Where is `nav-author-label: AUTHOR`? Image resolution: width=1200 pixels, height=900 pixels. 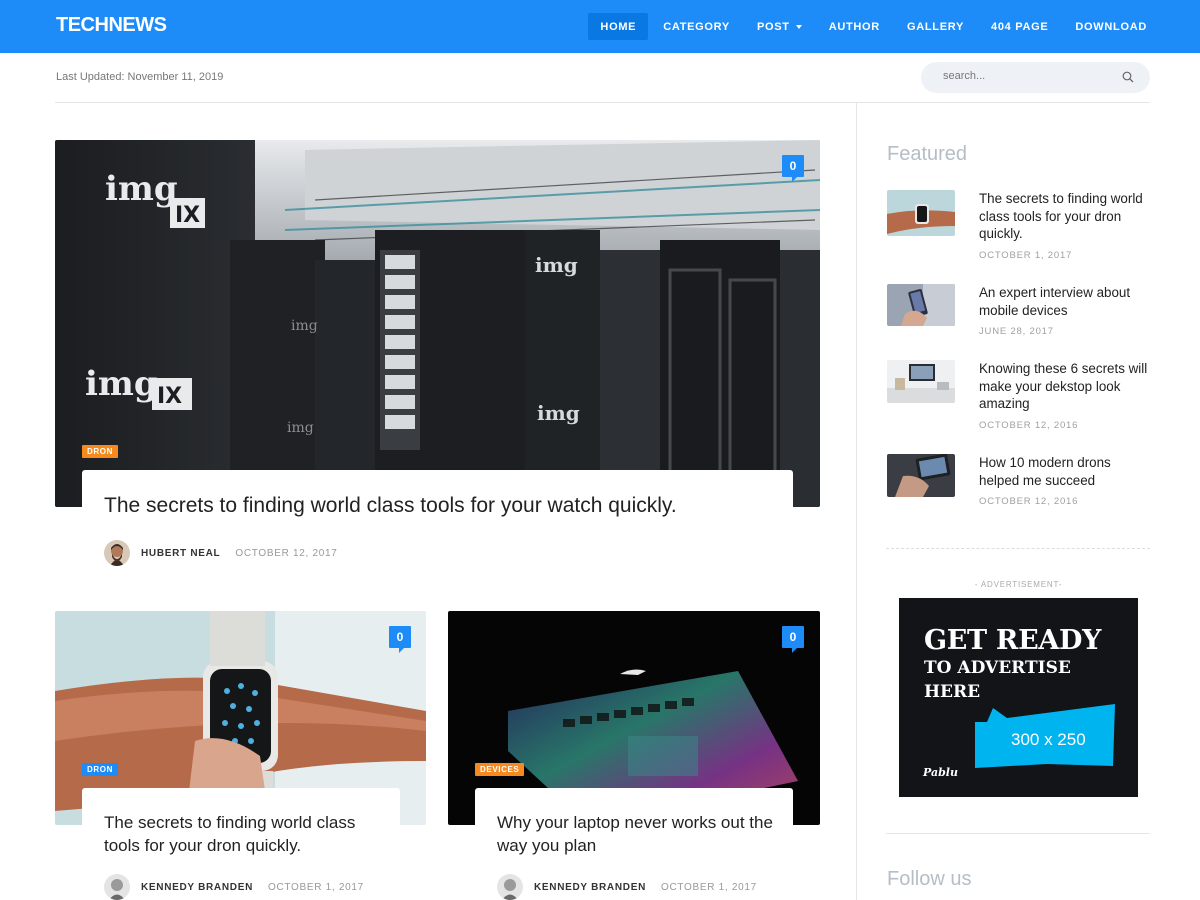
nav-author-label: AUTHOR is located at coordinates (854, 26).